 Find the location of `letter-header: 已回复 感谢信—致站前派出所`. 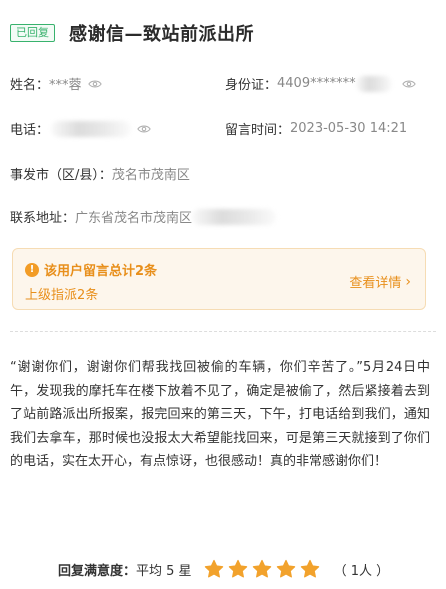

letter-header: 已回复 感谢信—致站前派出所 is located at coordinates (132, 33).